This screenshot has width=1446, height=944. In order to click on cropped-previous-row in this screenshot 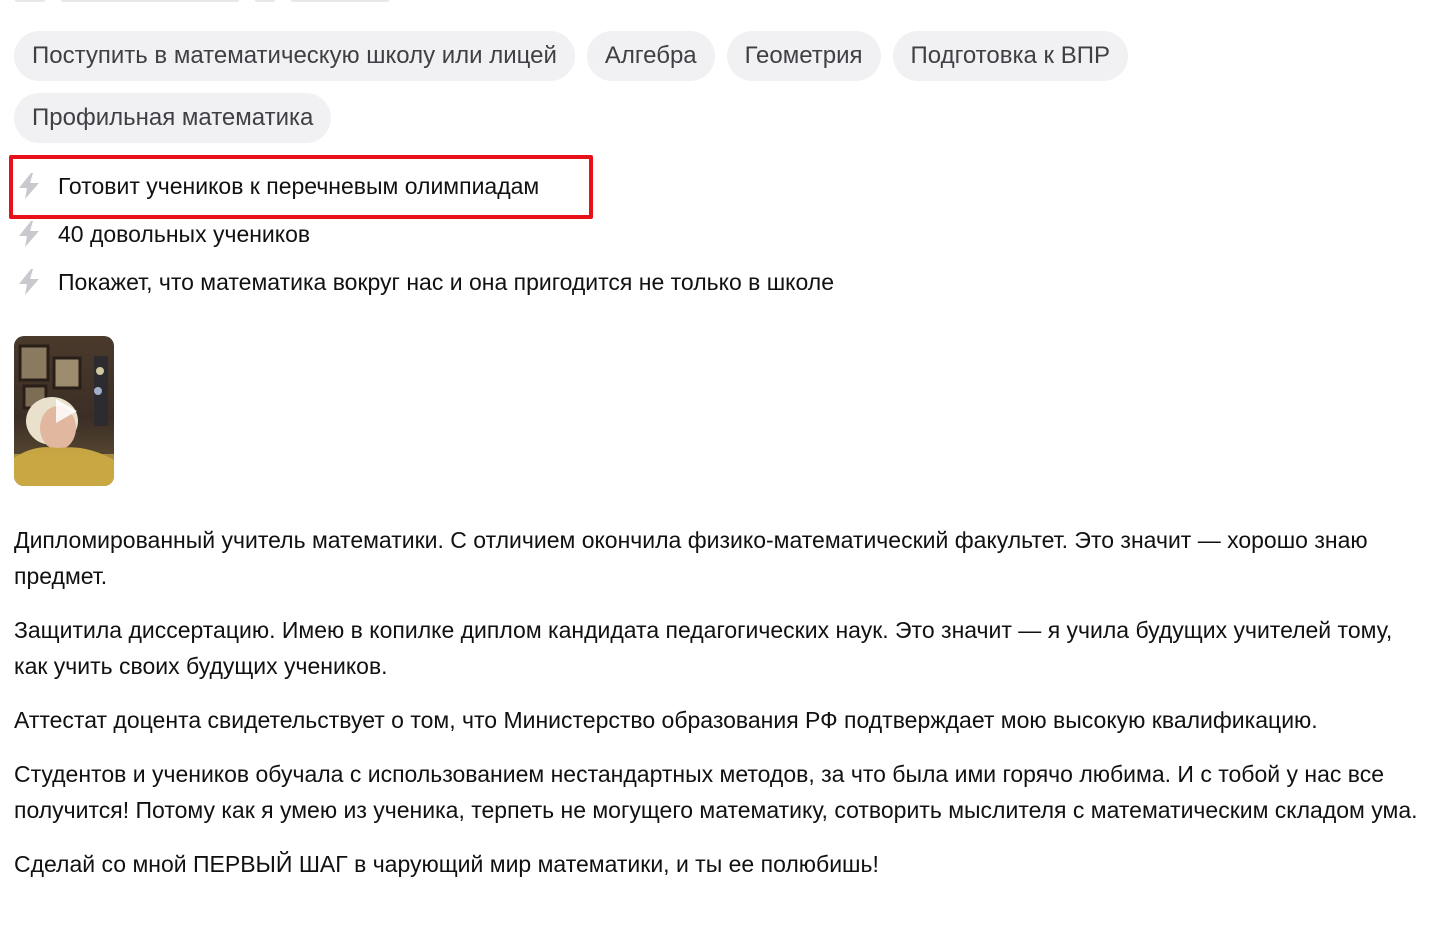, I will do `click(202, 1)`.